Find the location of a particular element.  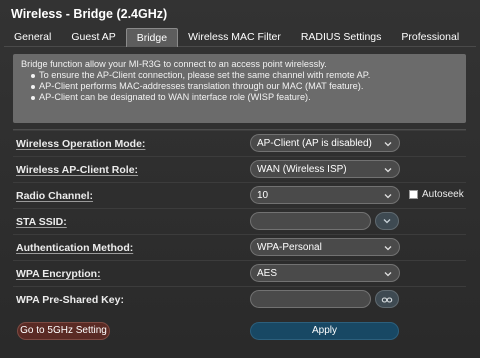

wpa-encryption-select: AES is located at coordinates (325, 273).